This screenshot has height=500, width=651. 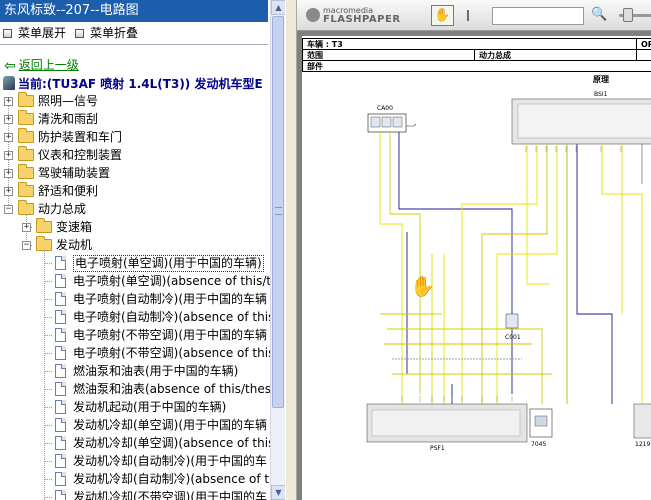 I want to click on diagram-list-item: 电子喷射(不带空调)(absence of this, so click(x=135, y=353).